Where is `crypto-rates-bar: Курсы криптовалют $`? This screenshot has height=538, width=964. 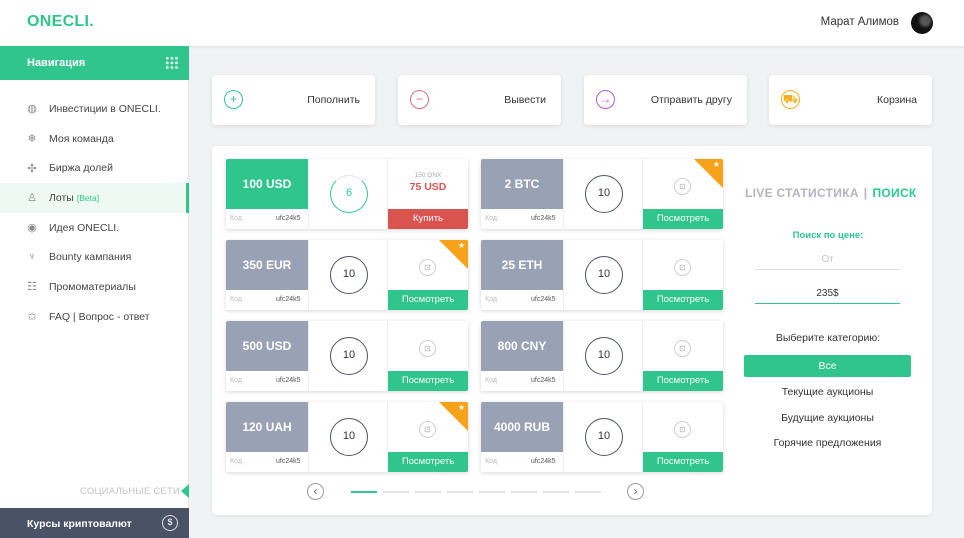
crypto-rates-bar: Курсы криптовалют $ is located at coordinates (94, 523).